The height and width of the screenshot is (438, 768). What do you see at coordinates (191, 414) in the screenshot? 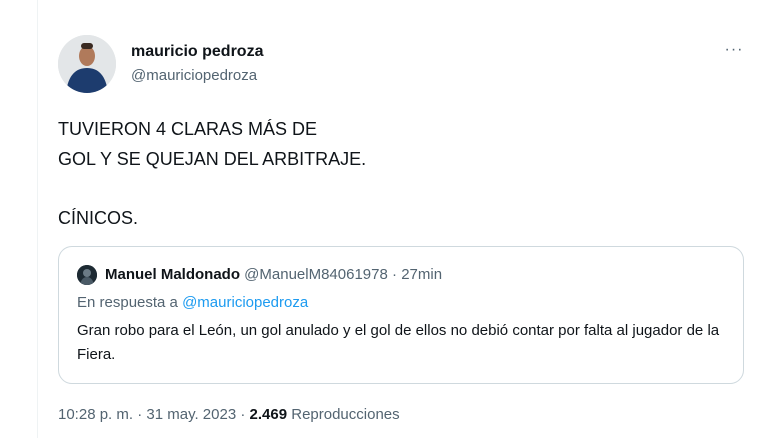
I see `tweet-date: 31 may. 2023` at bounding box center [191, 414].